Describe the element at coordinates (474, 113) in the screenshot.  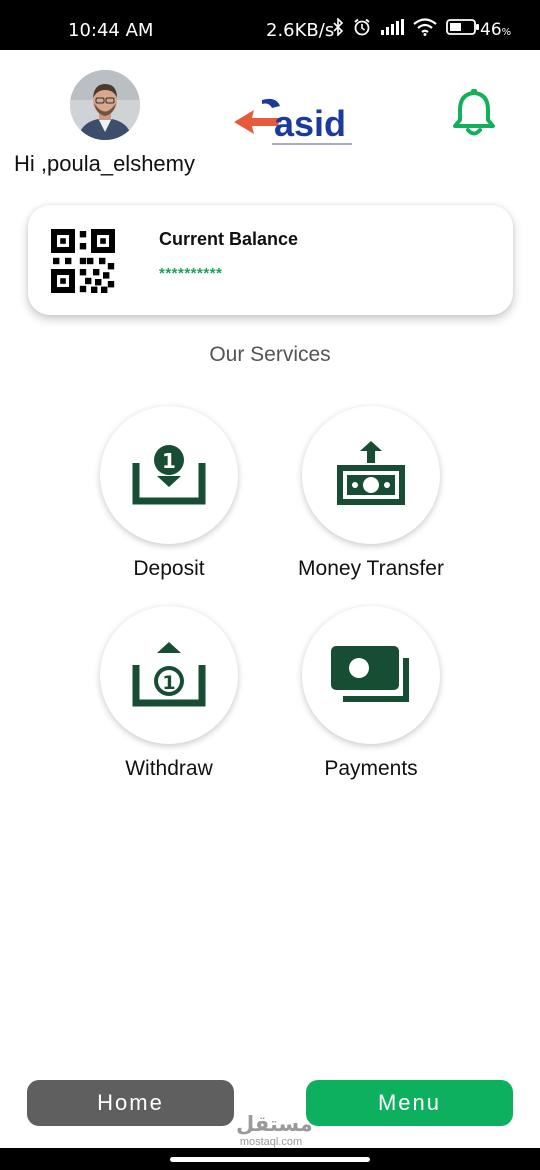
I see `notification-bell-icon` at that location.